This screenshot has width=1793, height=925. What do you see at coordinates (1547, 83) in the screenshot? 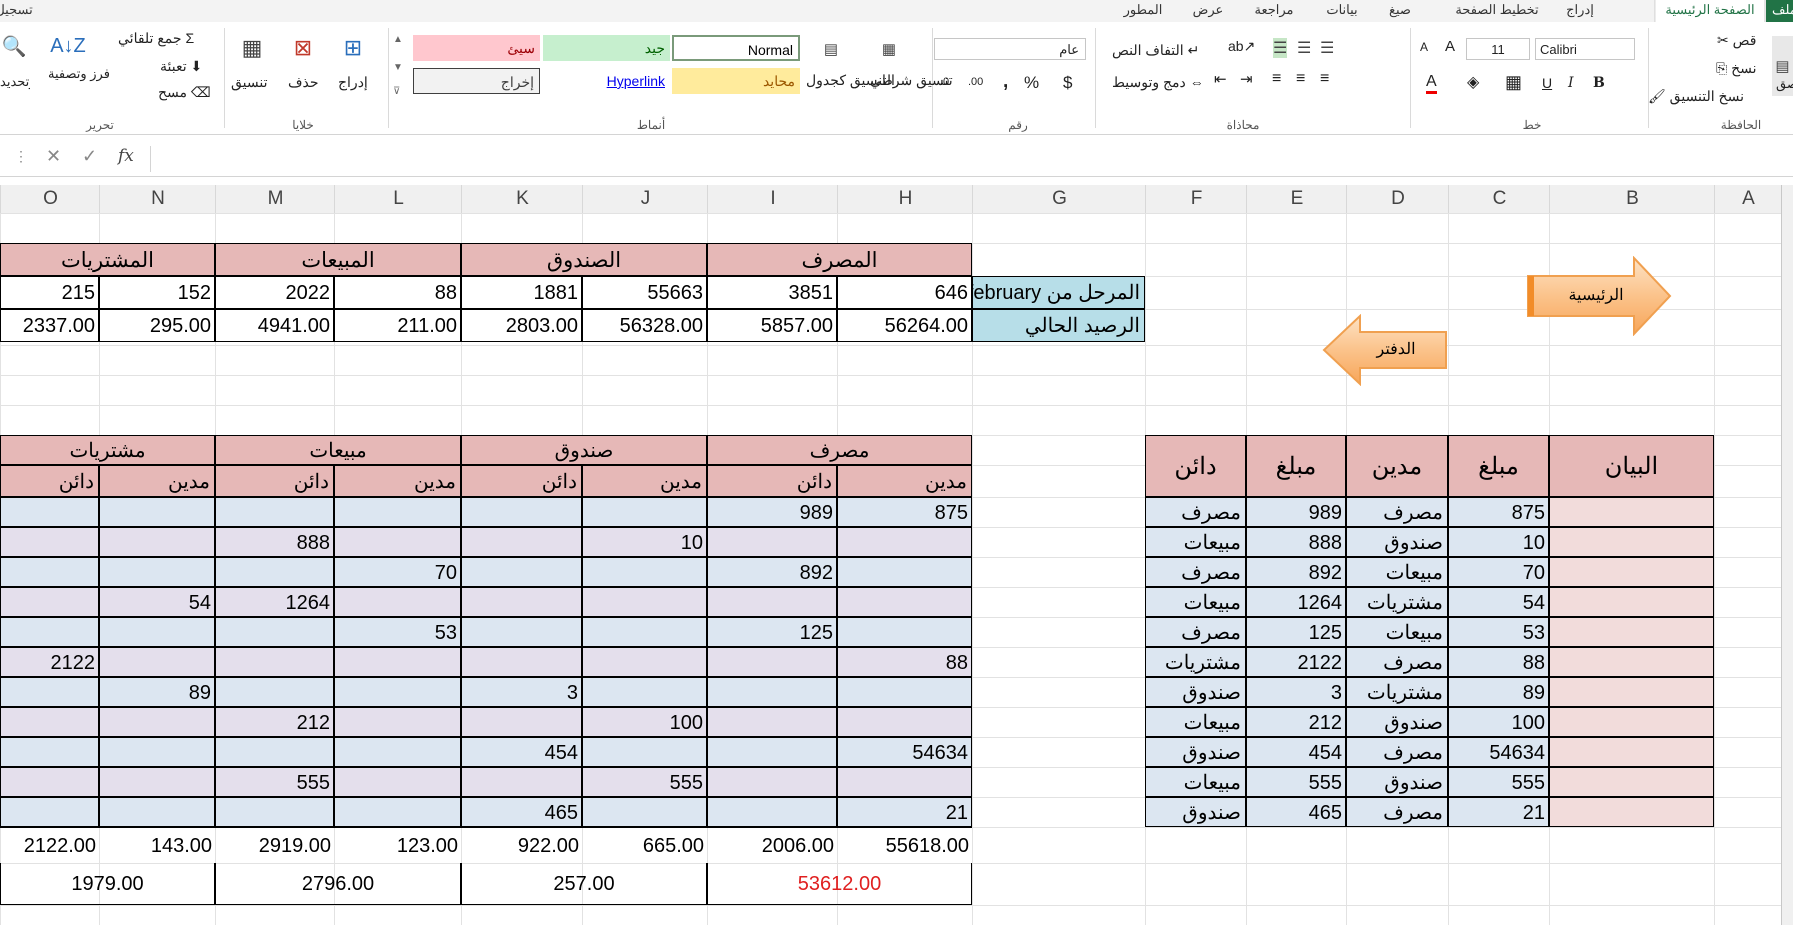
I see `underline-button: U` at bounding box center [1547, 83].